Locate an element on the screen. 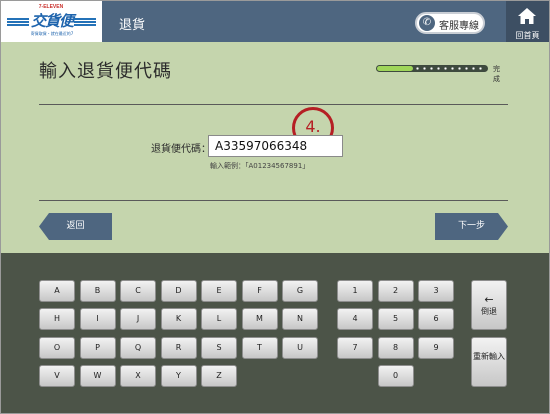  key-x: X is located at coordinates (138, 376).